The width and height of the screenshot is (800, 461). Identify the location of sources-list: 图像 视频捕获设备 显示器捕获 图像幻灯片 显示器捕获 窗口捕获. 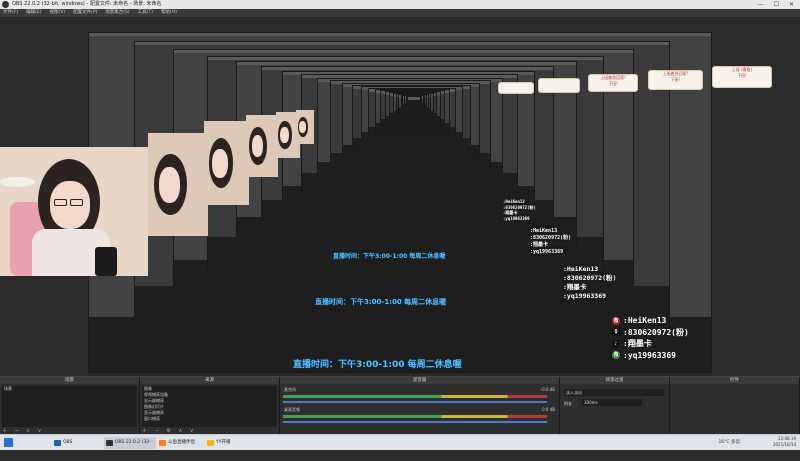
(209, 406).